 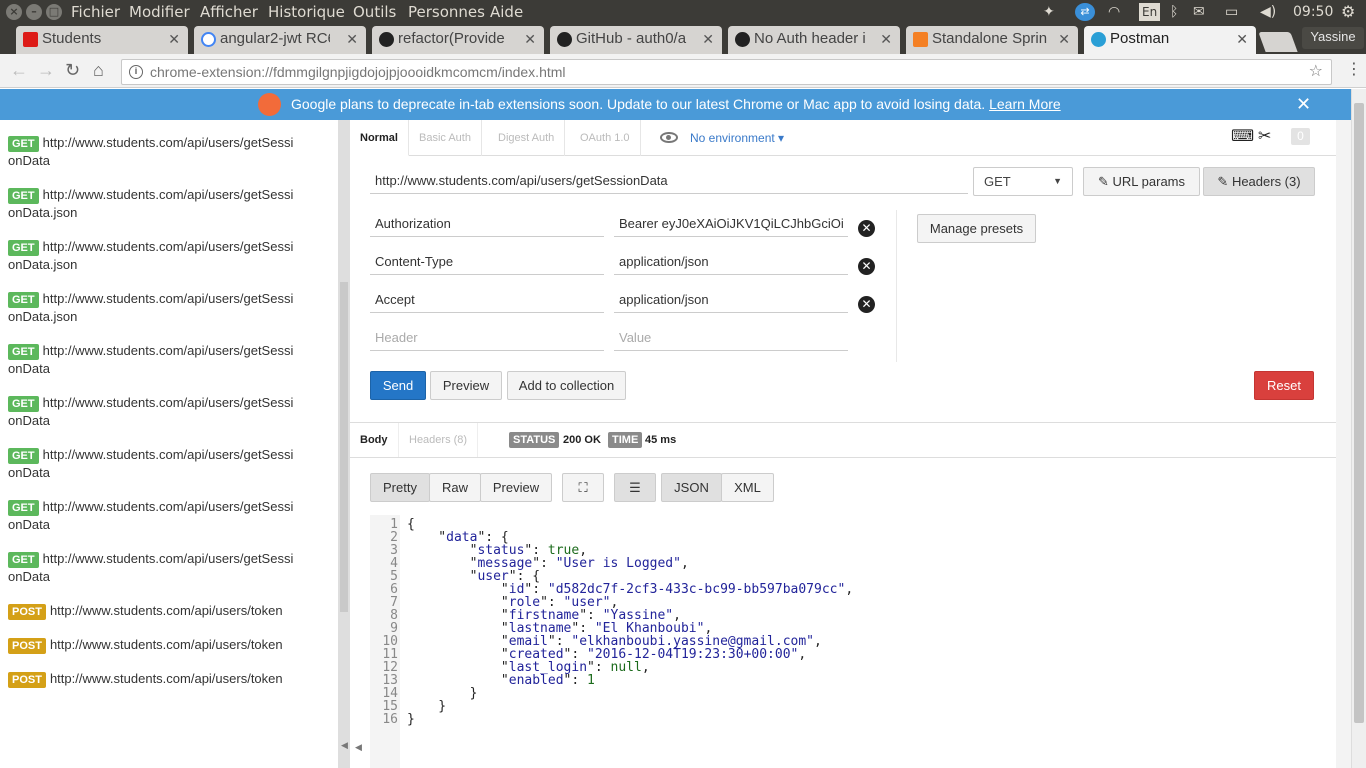 What do you see at coordinates (1348, 12) in the screenshot?
I see `settings-gear-icon: ⚙` at bounding box center [1348, 12].